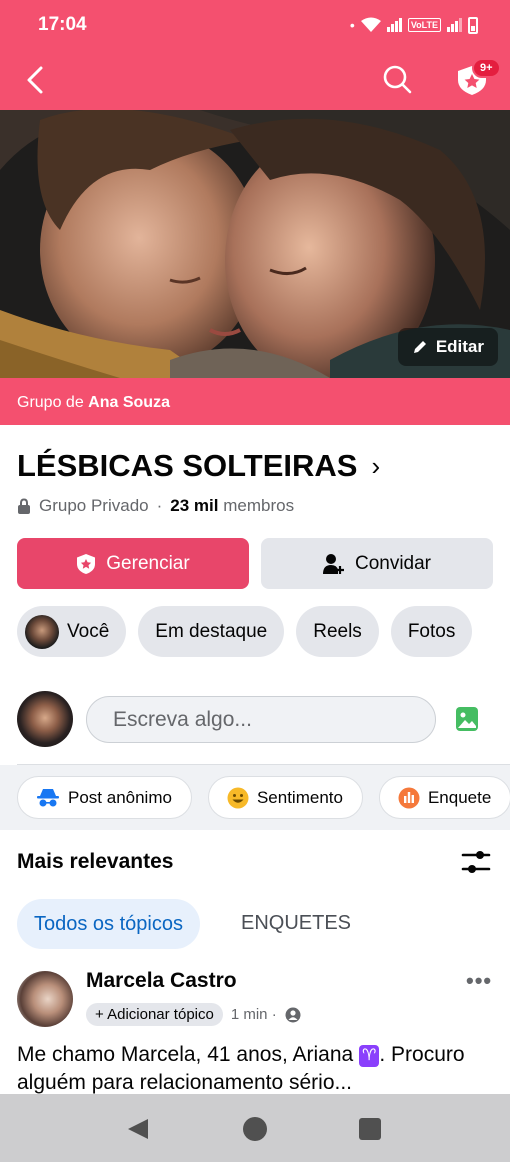  Describe the element at coordinates (161, 981) in the screenshot. I see `post-author: Marcela Castro` at that location.